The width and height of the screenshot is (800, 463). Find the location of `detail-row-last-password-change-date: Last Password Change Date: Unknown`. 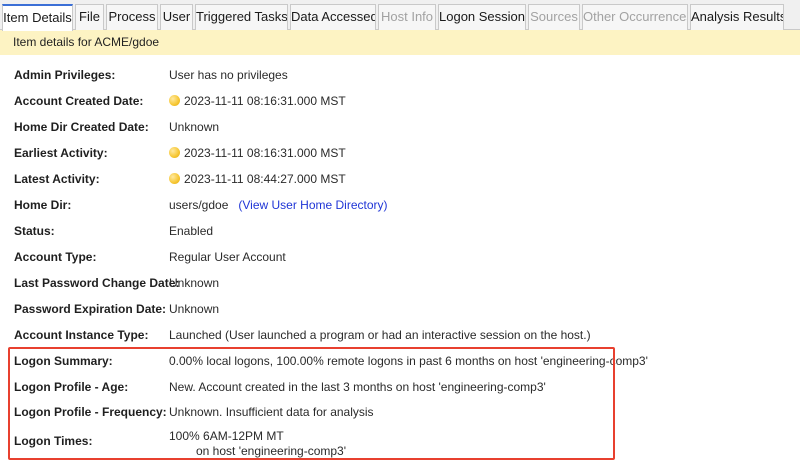

detail-row-last-password-change-date: Last Password Change Date: Unknown is located at coordinates (400, 282).